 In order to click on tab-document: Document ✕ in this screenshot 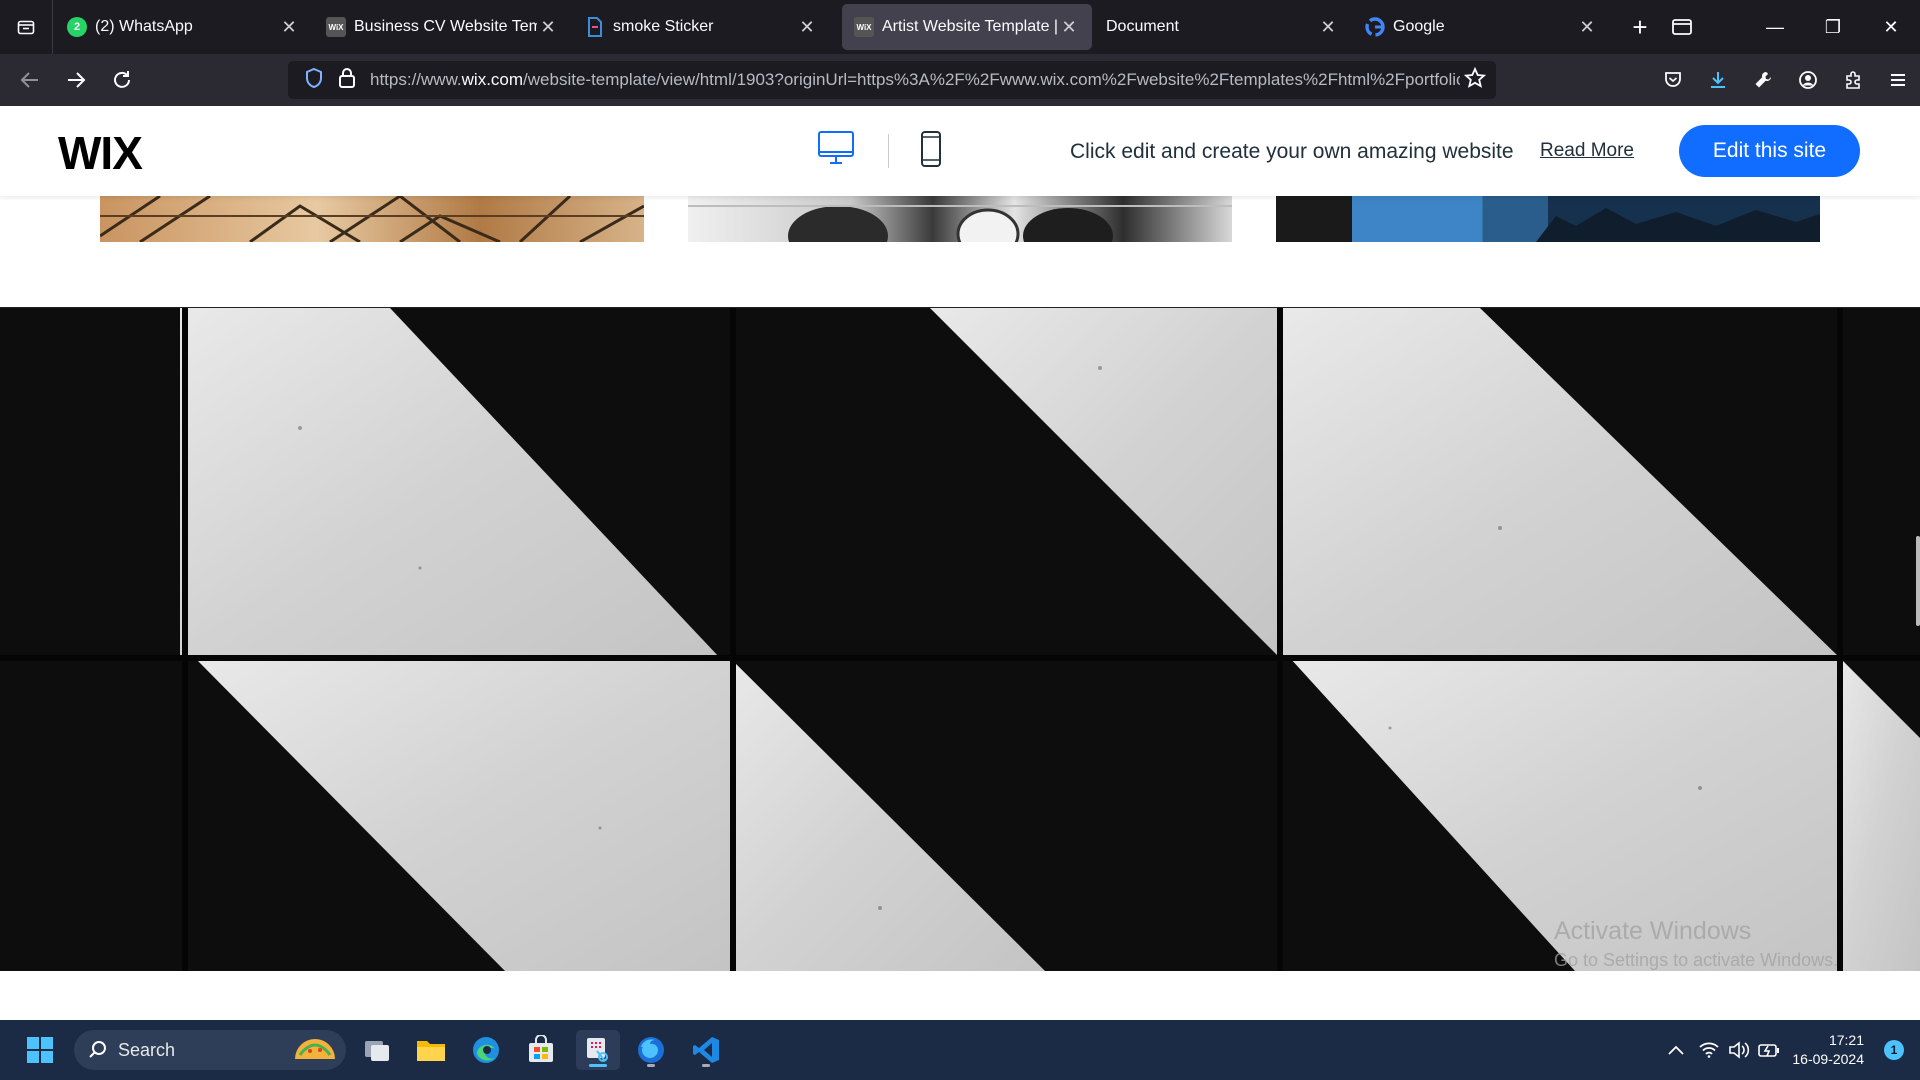, I will do `click(1222, 27)`.